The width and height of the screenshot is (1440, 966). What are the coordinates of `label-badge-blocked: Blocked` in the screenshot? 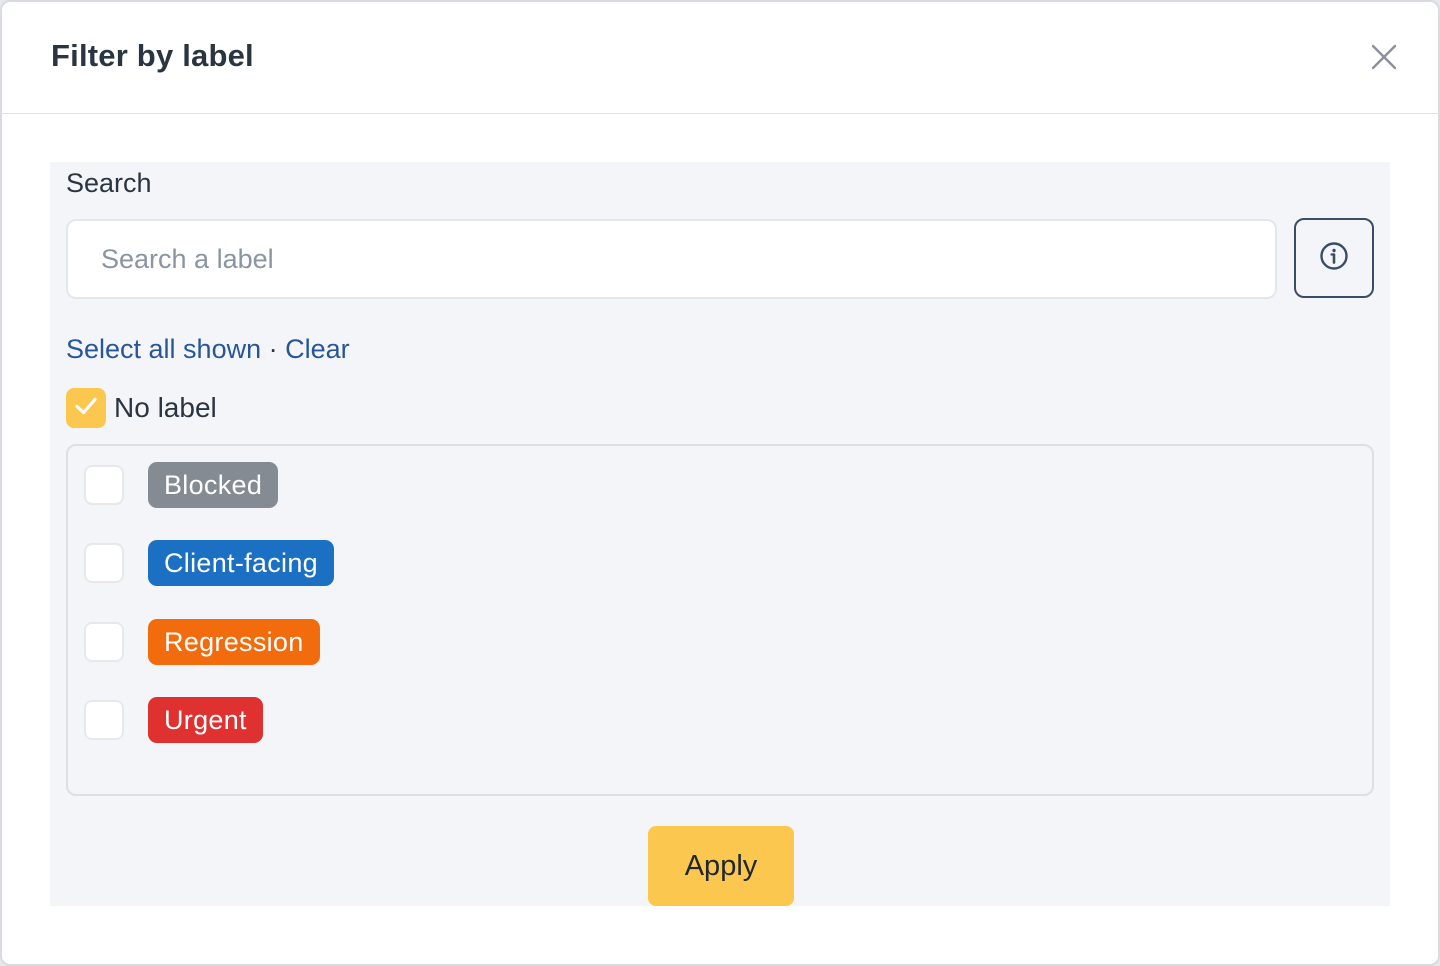 It's located at (213, 485).